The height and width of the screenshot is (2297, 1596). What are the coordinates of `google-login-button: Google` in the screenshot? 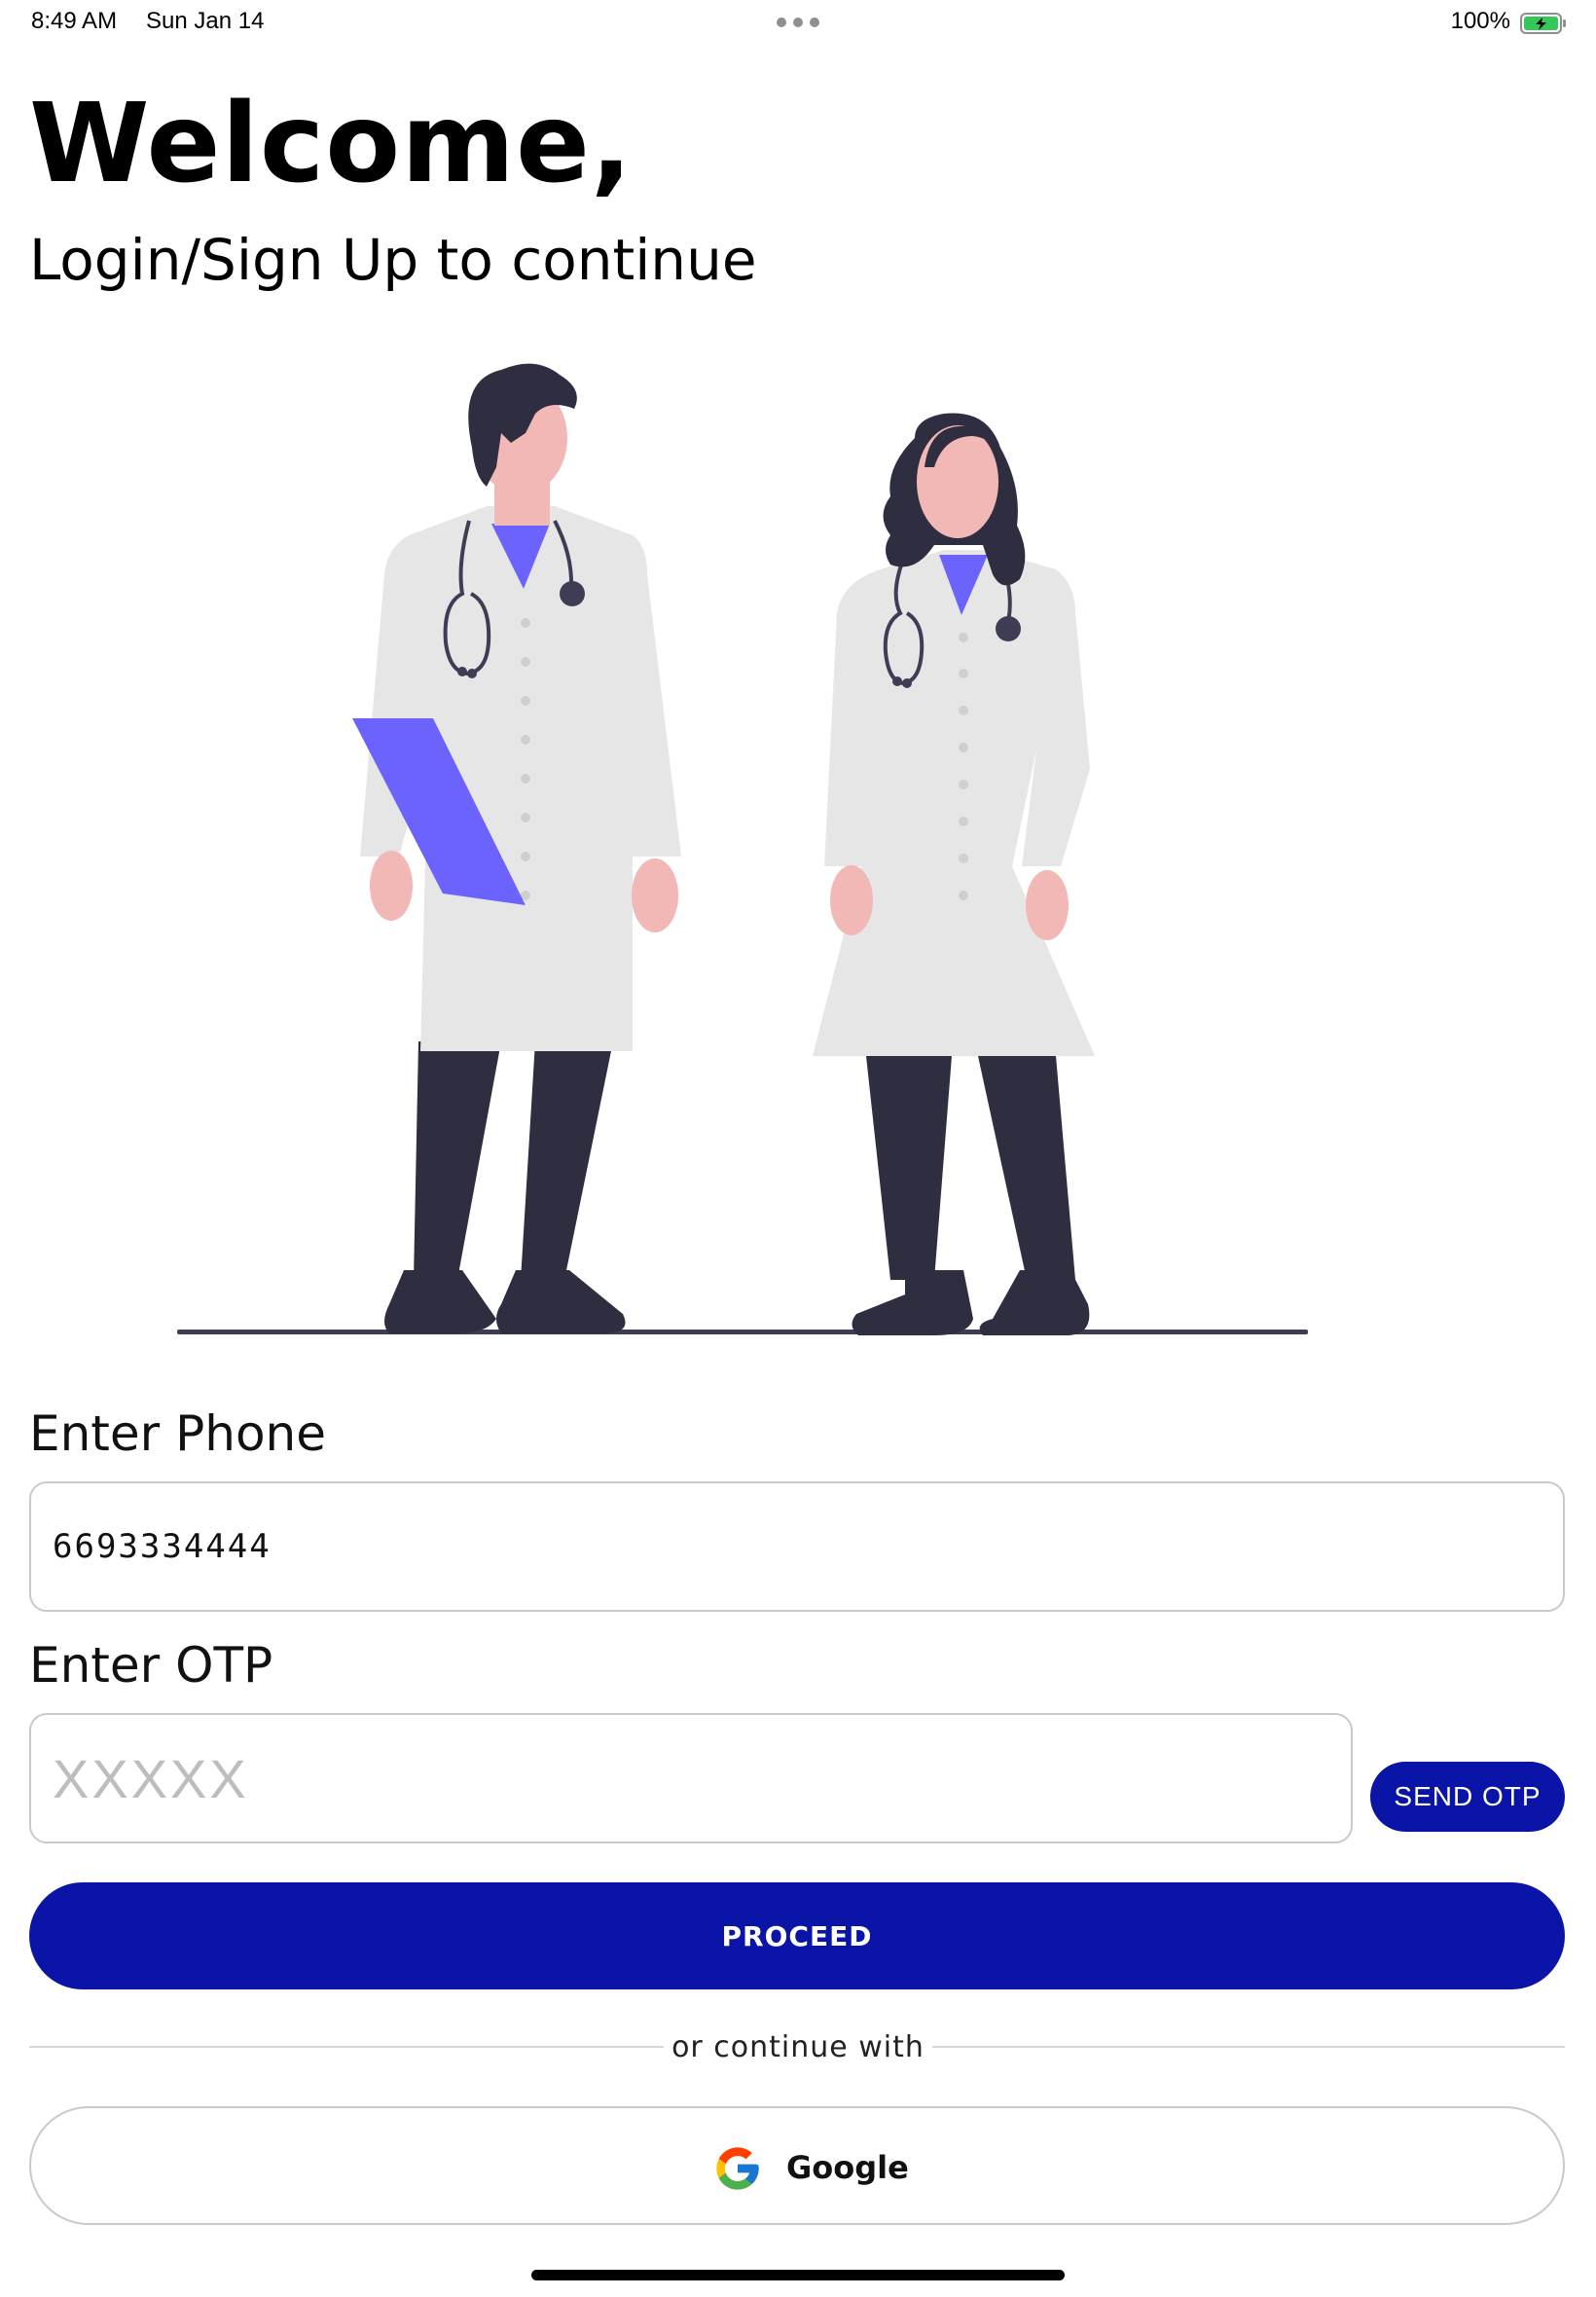 It's located at (797, 2165).